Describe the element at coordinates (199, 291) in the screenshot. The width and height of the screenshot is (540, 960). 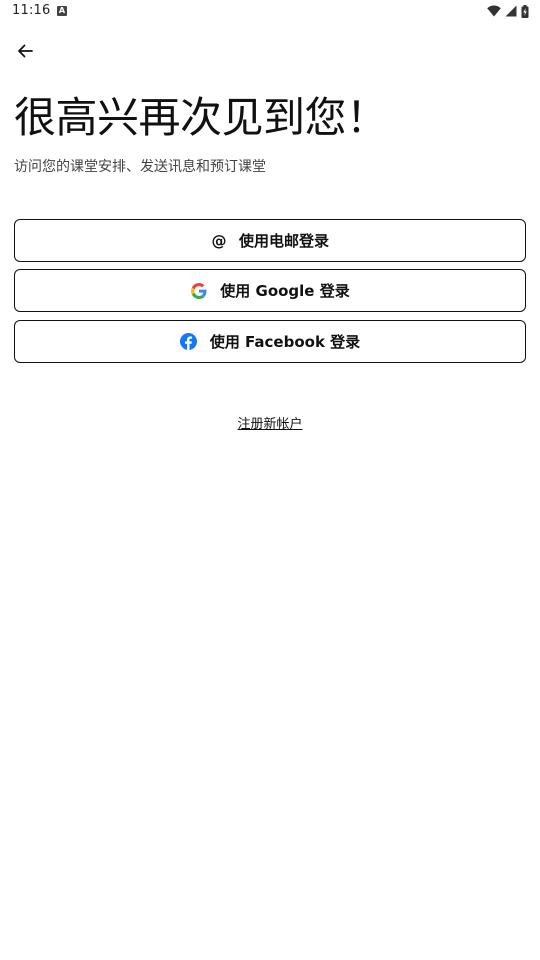
I see `google-icon` at that location.